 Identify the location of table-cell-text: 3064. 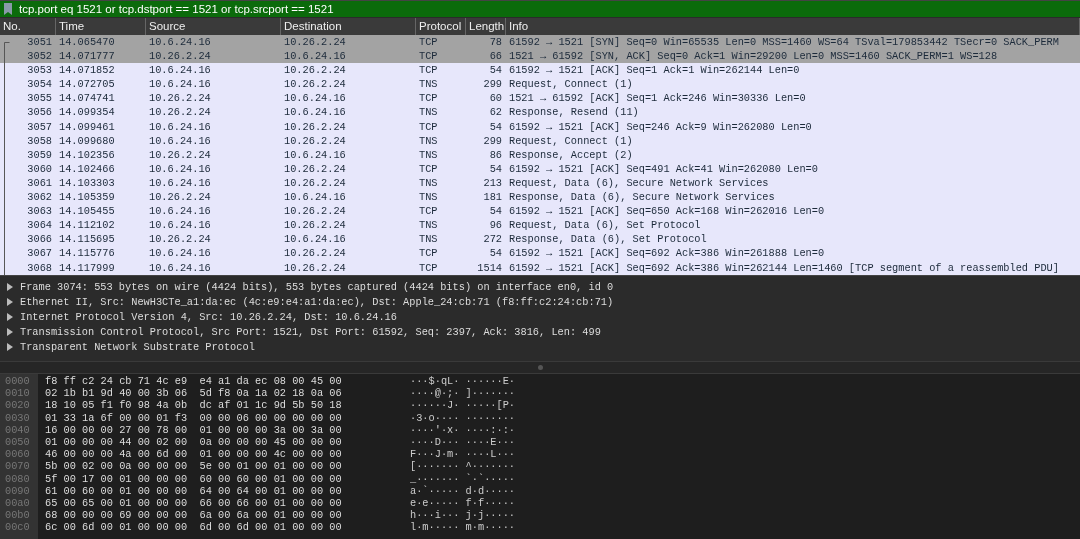
(39, 225).